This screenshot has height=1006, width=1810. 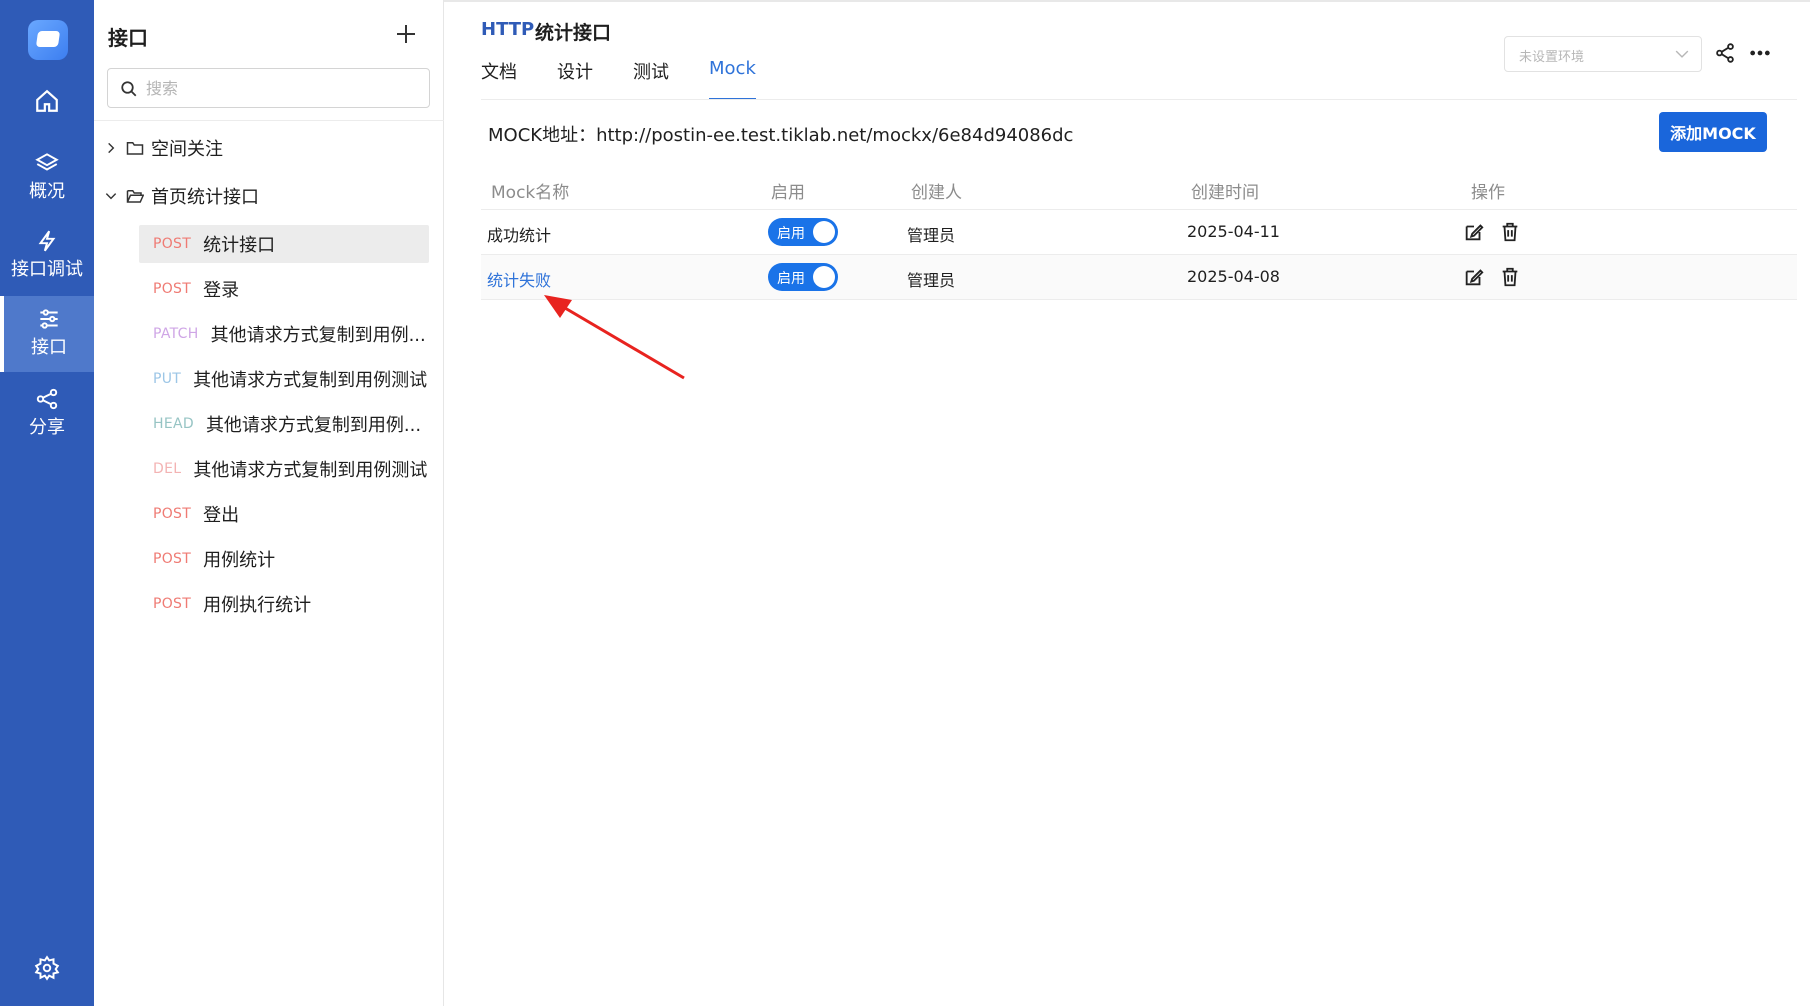 What do you see at coordinates (47, 414) in the screenshot?
I see `rail-item-share: 分享` at bounding box center [47, 414].